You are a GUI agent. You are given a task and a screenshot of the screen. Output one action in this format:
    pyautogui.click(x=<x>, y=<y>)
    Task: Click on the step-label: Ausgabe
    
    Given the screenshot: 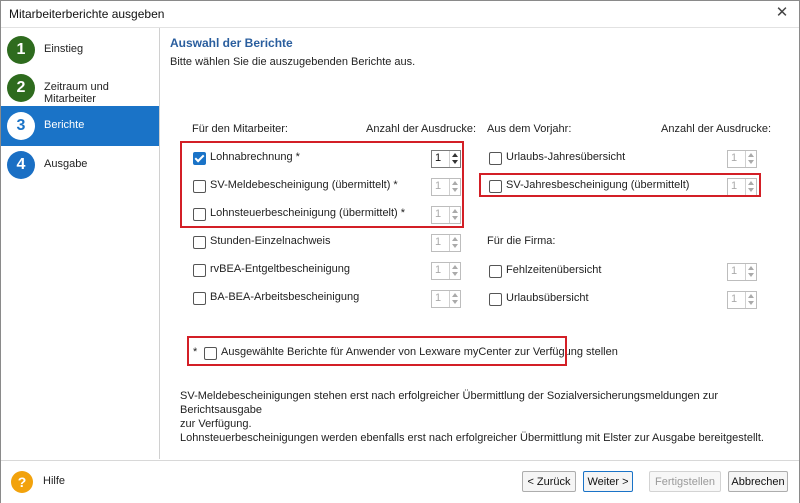 What is the action you would take?
    pyautogui.click(x=66, y=164)
    